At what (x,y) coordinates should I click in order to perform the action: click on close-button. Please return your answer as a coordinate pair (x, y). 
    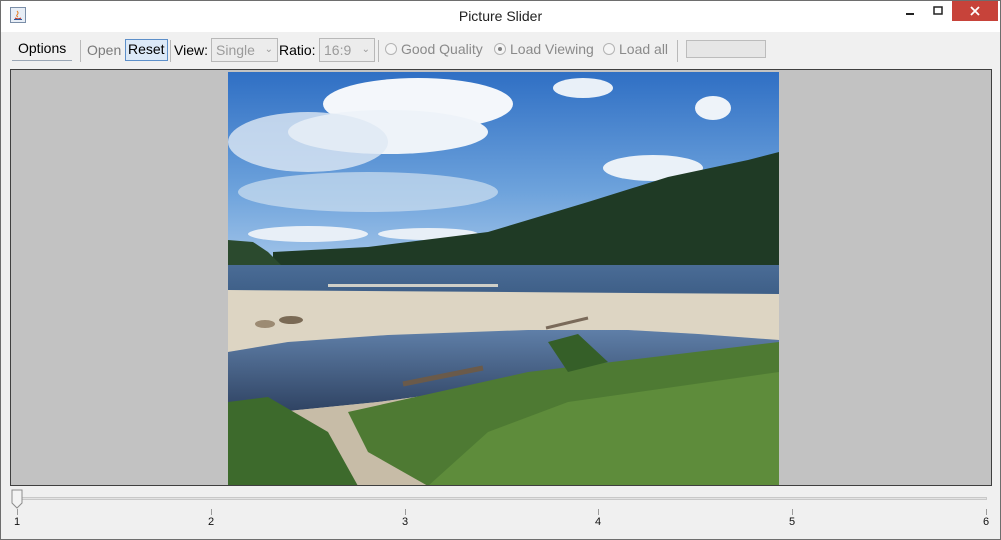
    Looking at the image, I should click on (975, 11).